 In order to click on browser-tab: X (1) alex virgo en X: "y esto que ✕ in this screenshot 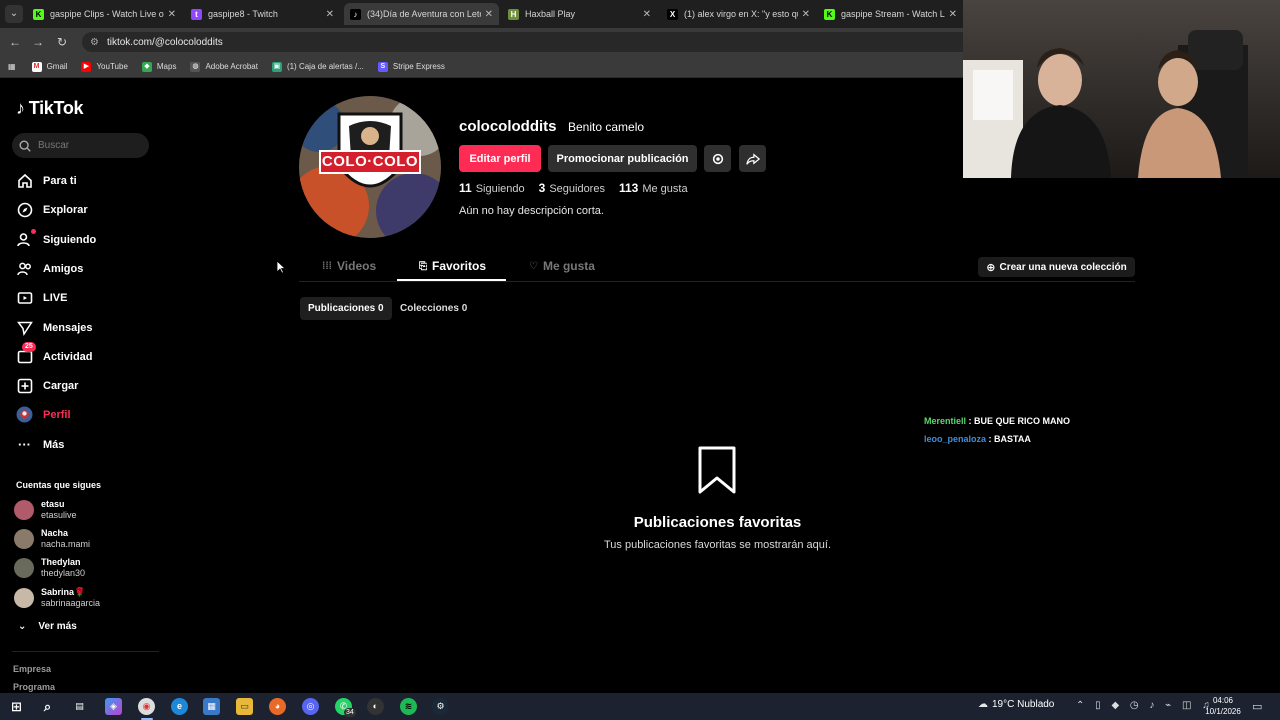, I will do `click(738, 14)`.